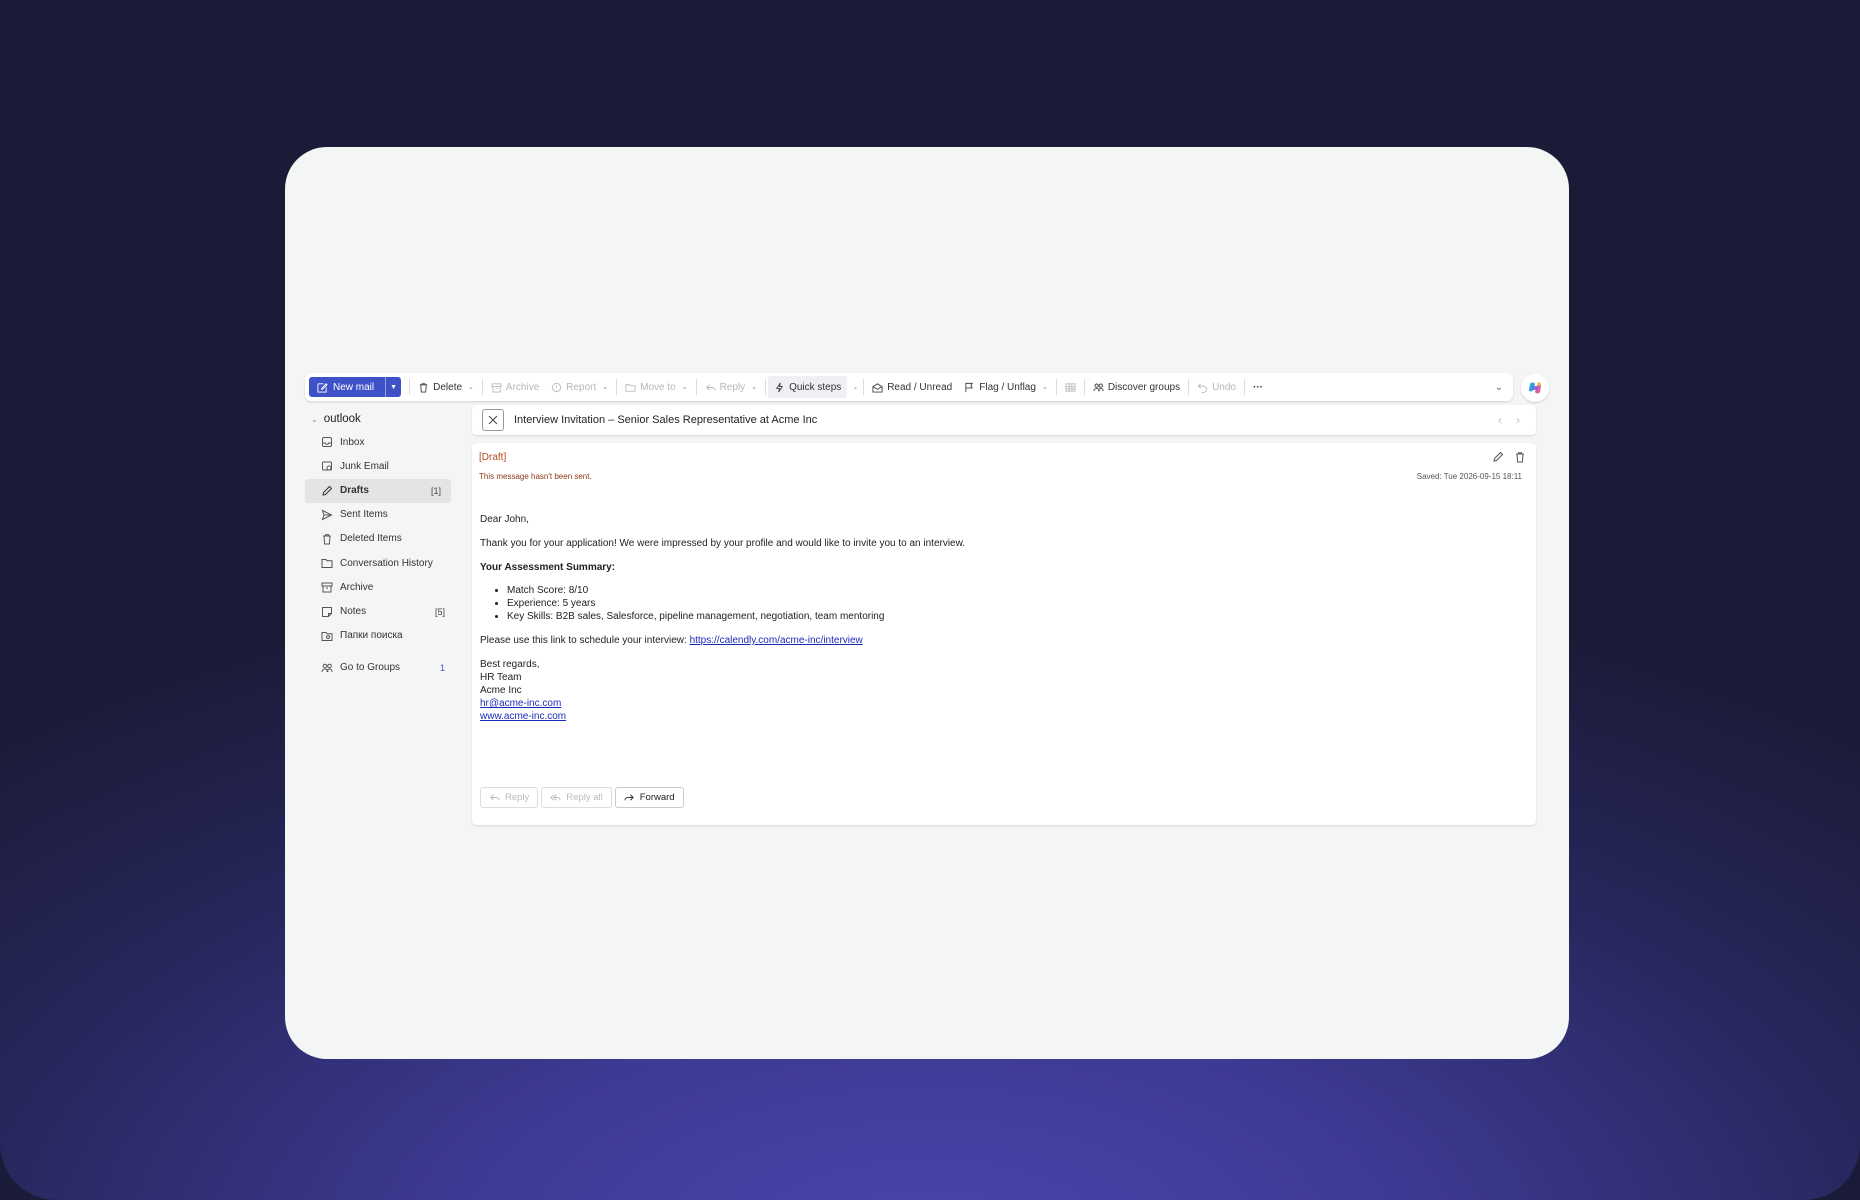 The image size is (1860, 1200). What do you see at coordinates (371, 636) in the screenshot?
I see `sidebar-item-label: Папки поиска` at bounding box center [371, 636].